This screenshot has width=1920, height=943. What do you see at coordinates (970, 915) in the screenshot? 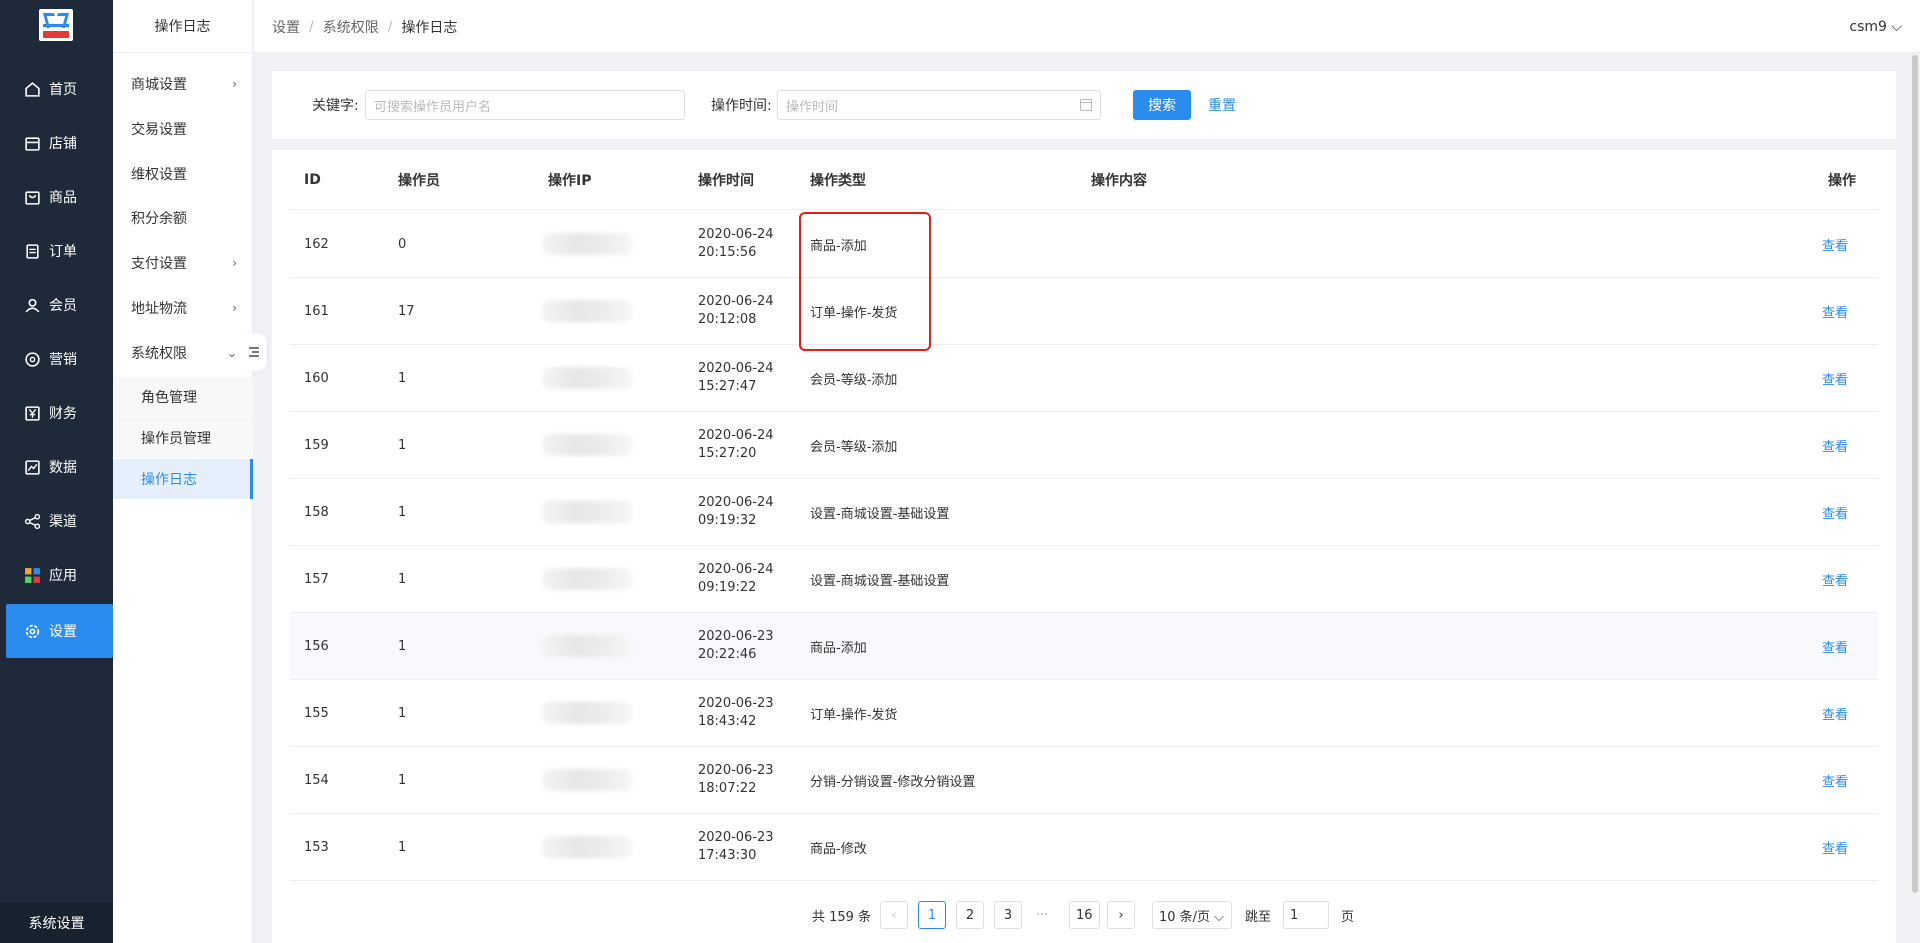
I see `pagination-page-2: 2` at bounding box center [970, 915].